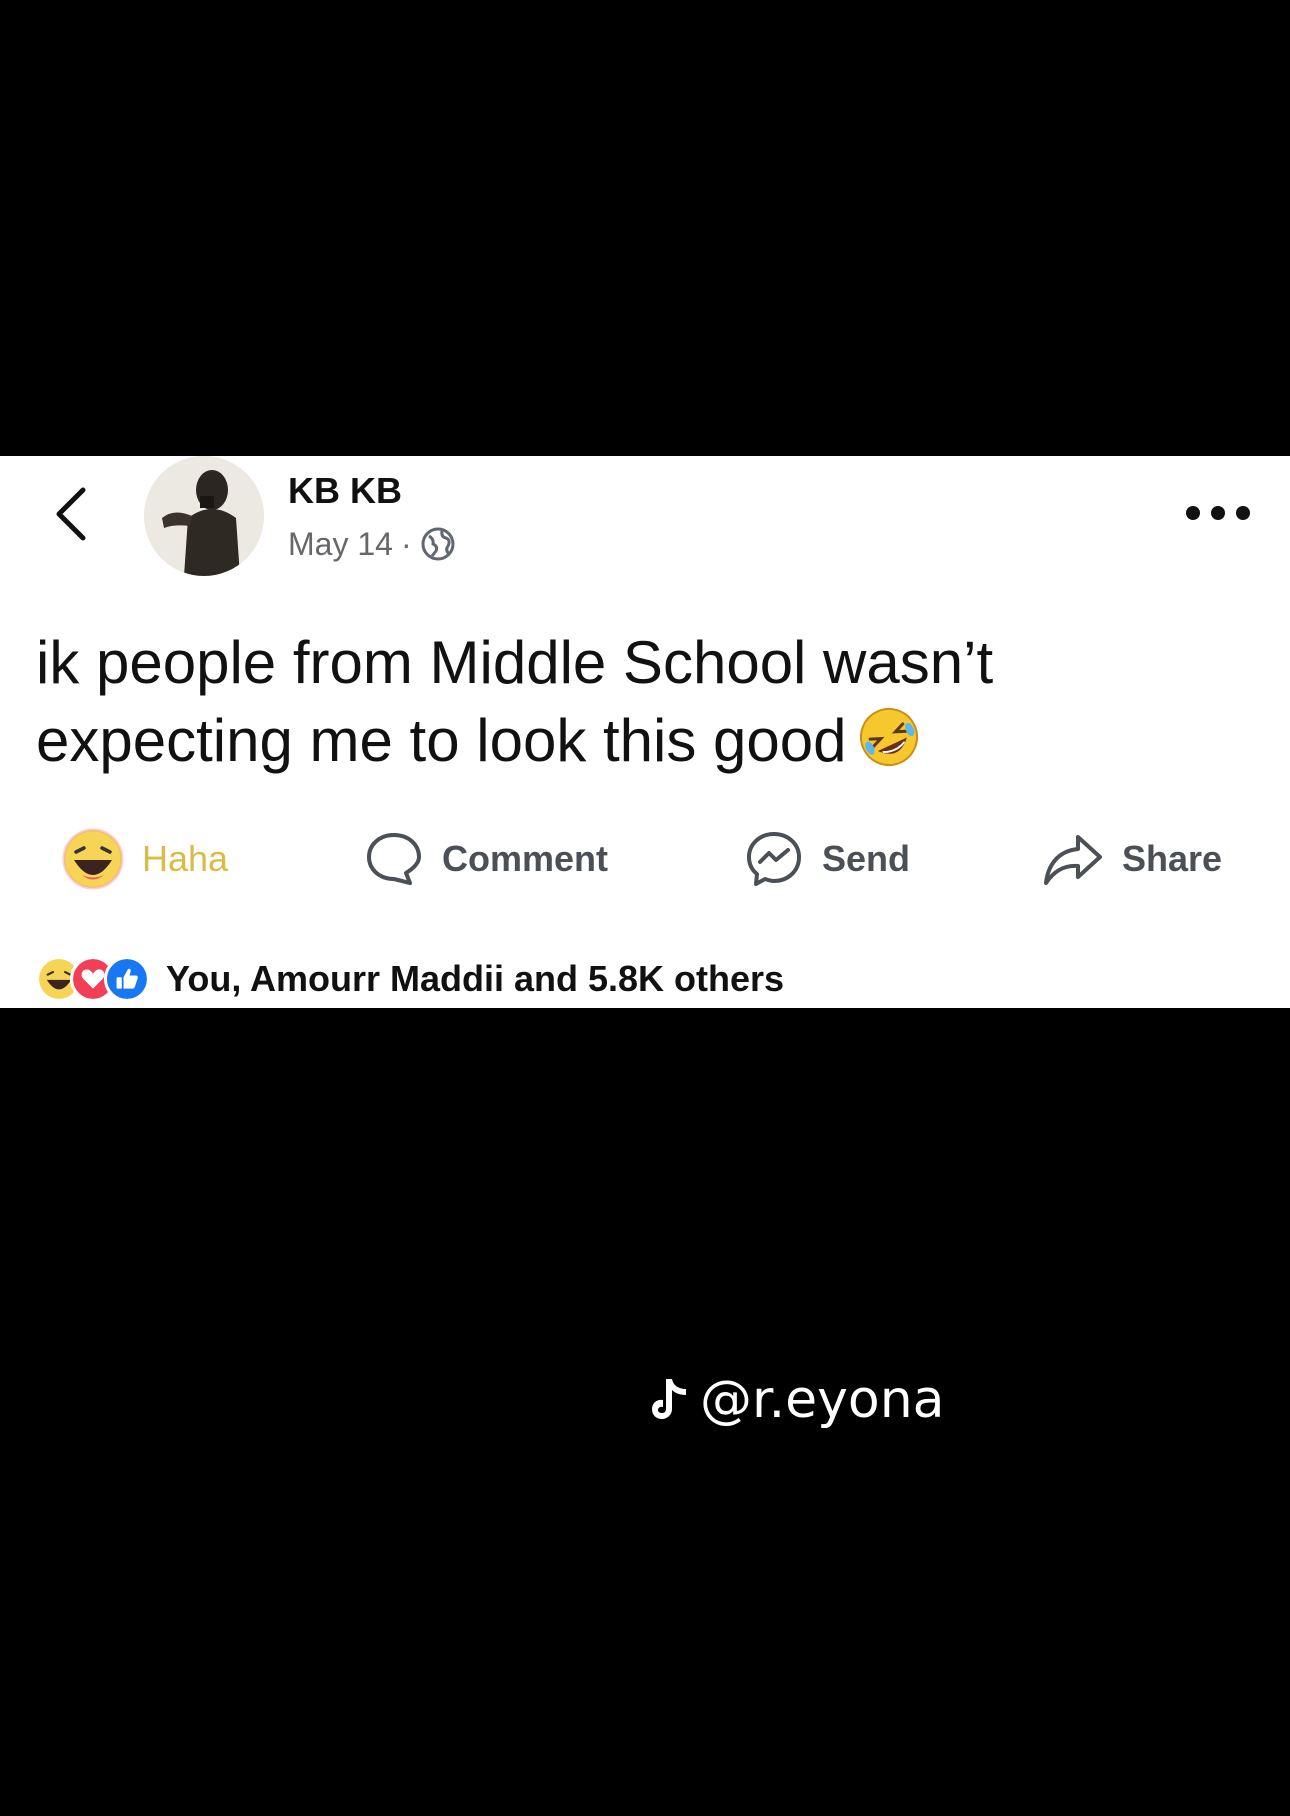  I want to click on globe-icon, so click(438, 544).